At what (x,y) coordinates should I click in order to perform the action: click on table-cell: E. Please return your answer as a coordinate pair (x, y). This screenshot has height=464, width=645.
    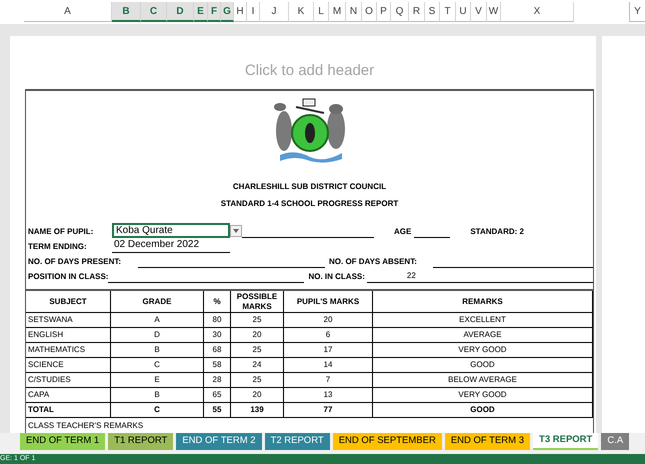
    Looking at the image, I should click on (157, 380).